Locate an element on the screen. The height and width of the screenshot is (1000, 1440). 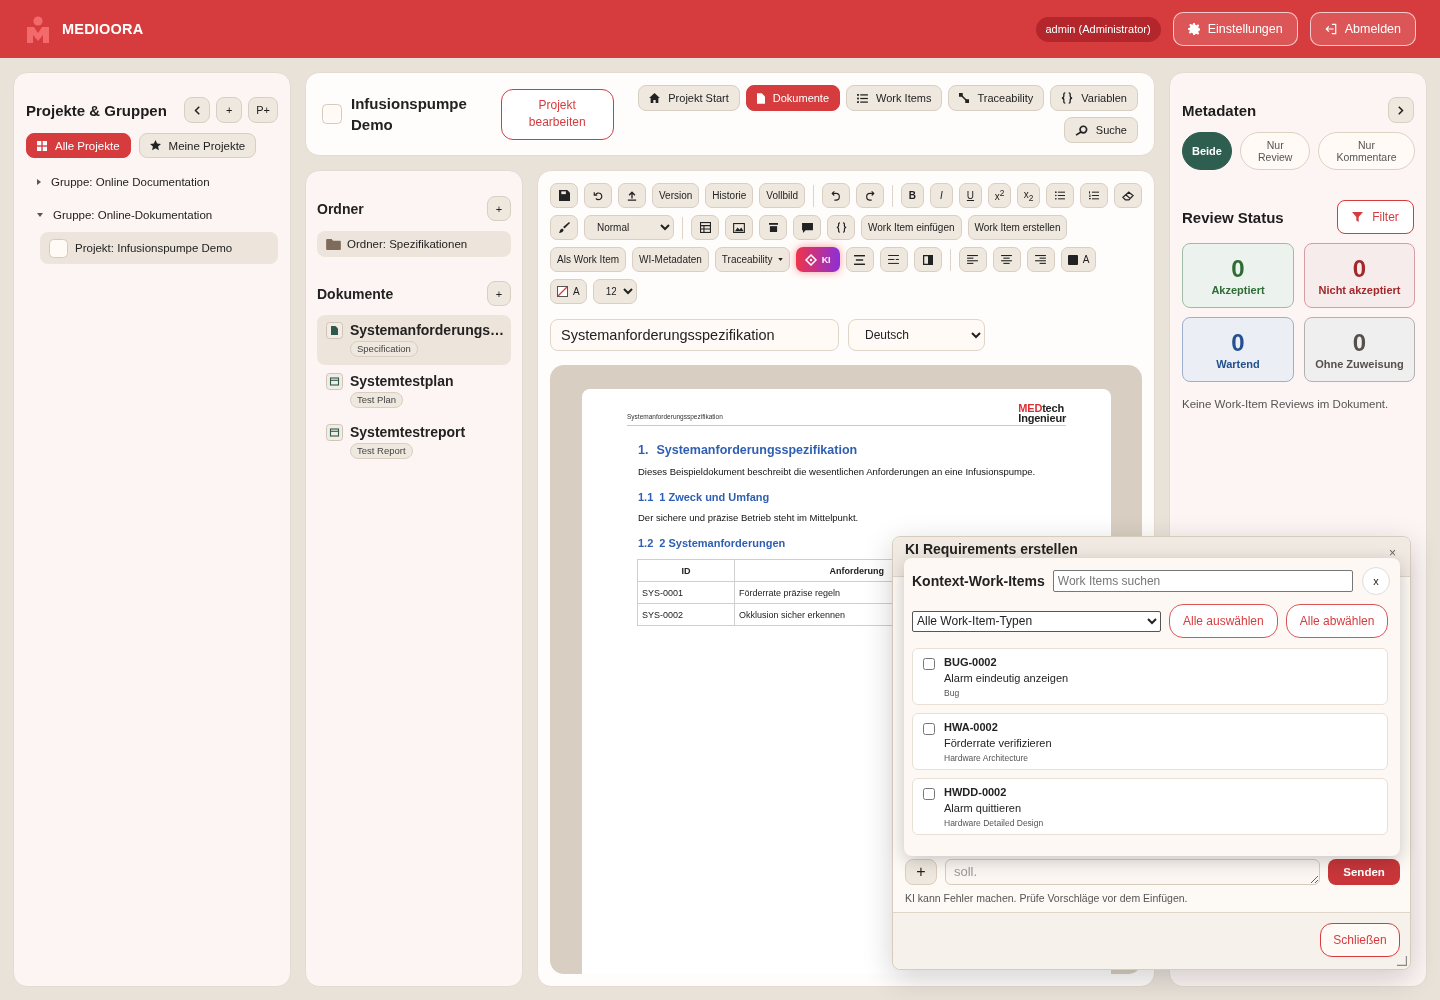
nodes-icon is located at coordinates (964, 98).